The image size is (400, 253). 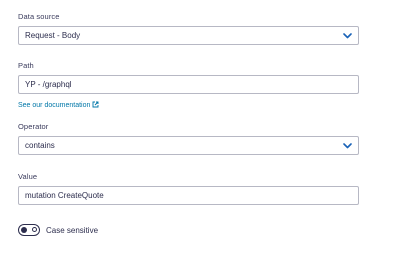 I want to click on data-source-label: Data source, so click(x=39, y=16).